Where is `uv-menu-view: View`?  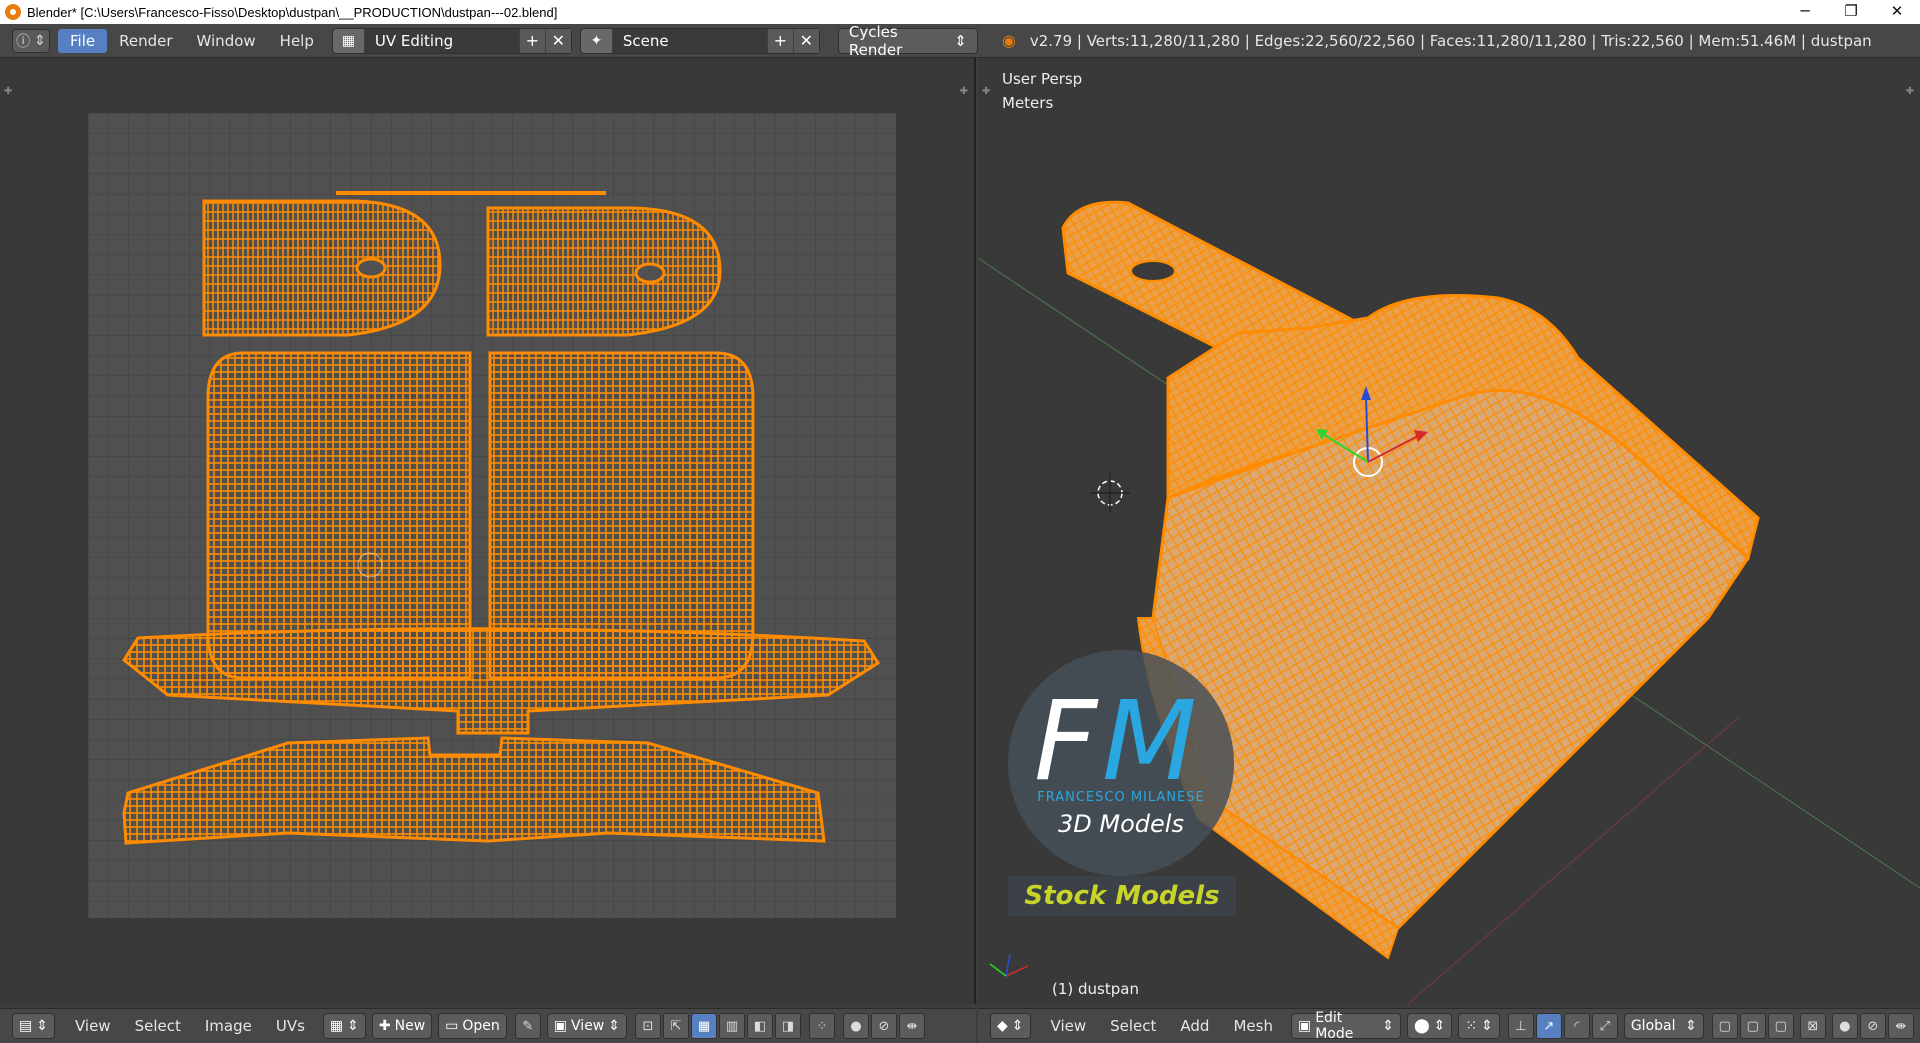 uv-menu-view: View is located at coordinates (93, 1026).